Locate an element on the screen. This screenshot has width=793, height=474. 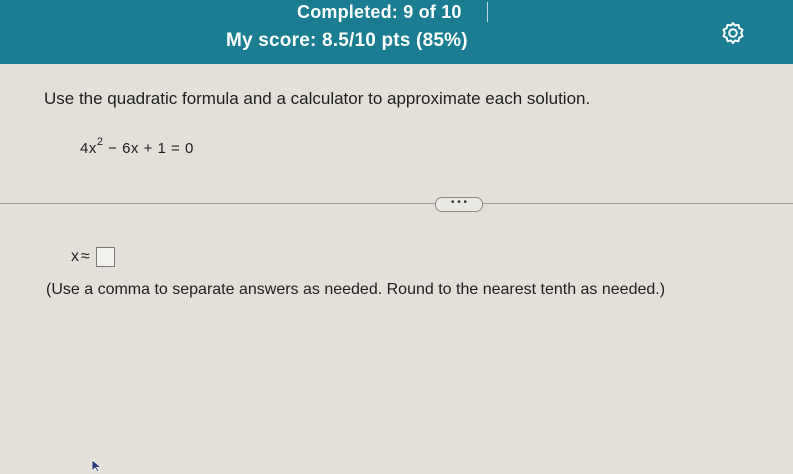
equation-exponent: 2 is located at coordinates (100, 142).